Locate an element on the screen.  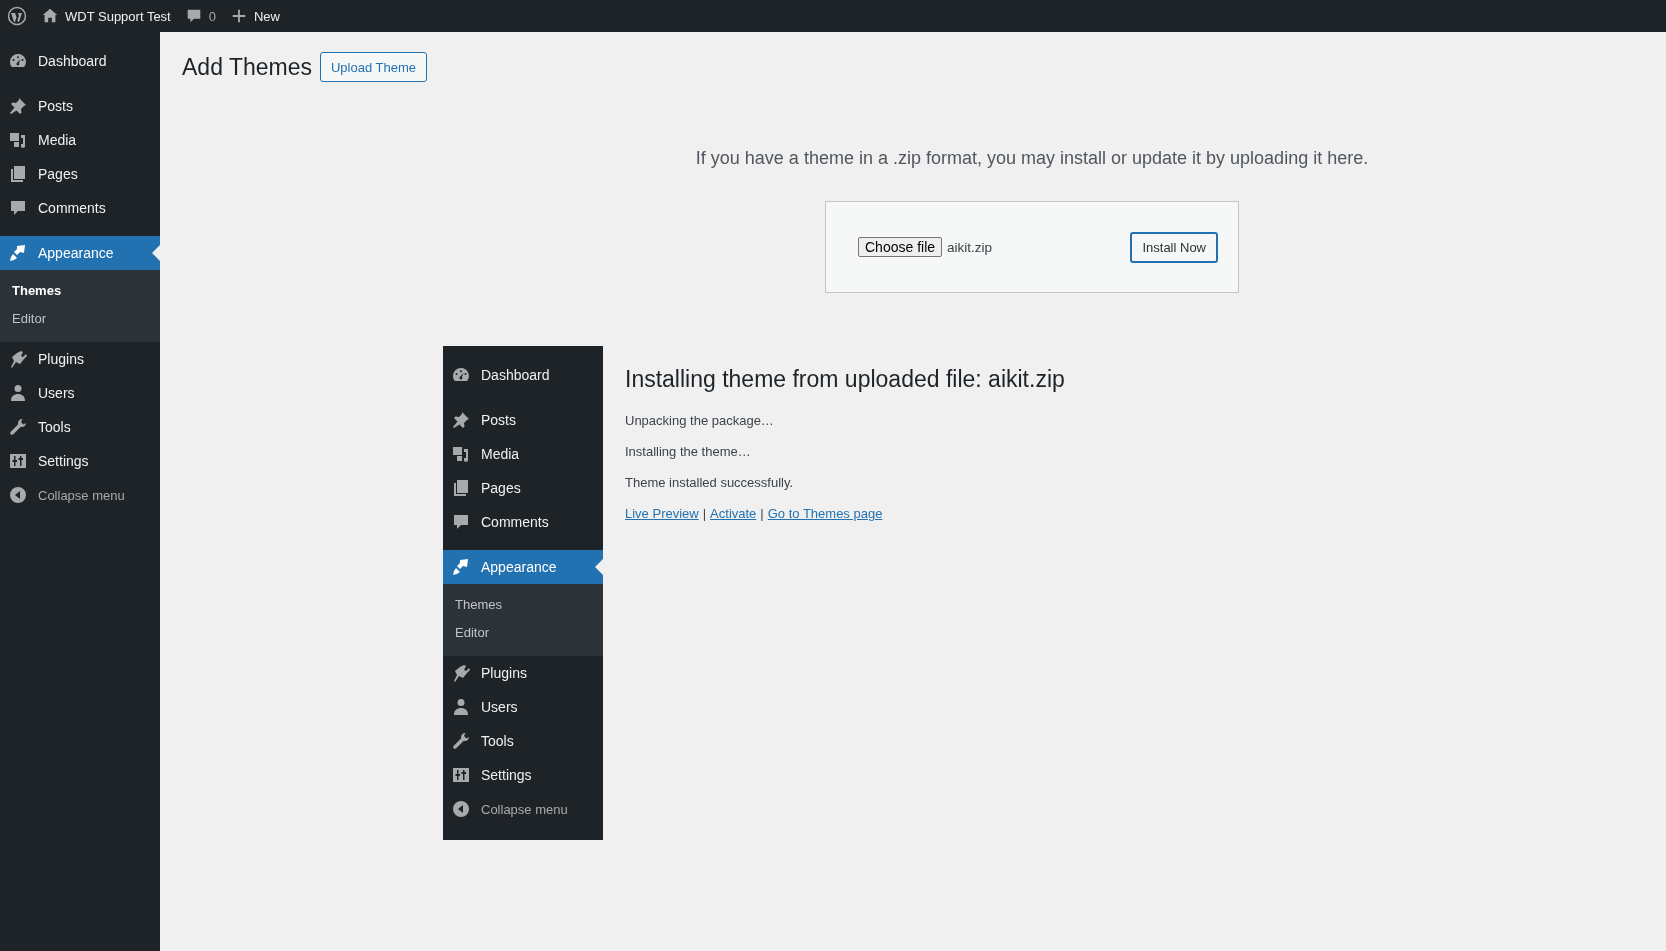
action-link: Activate is located at coordinates (733, 513).